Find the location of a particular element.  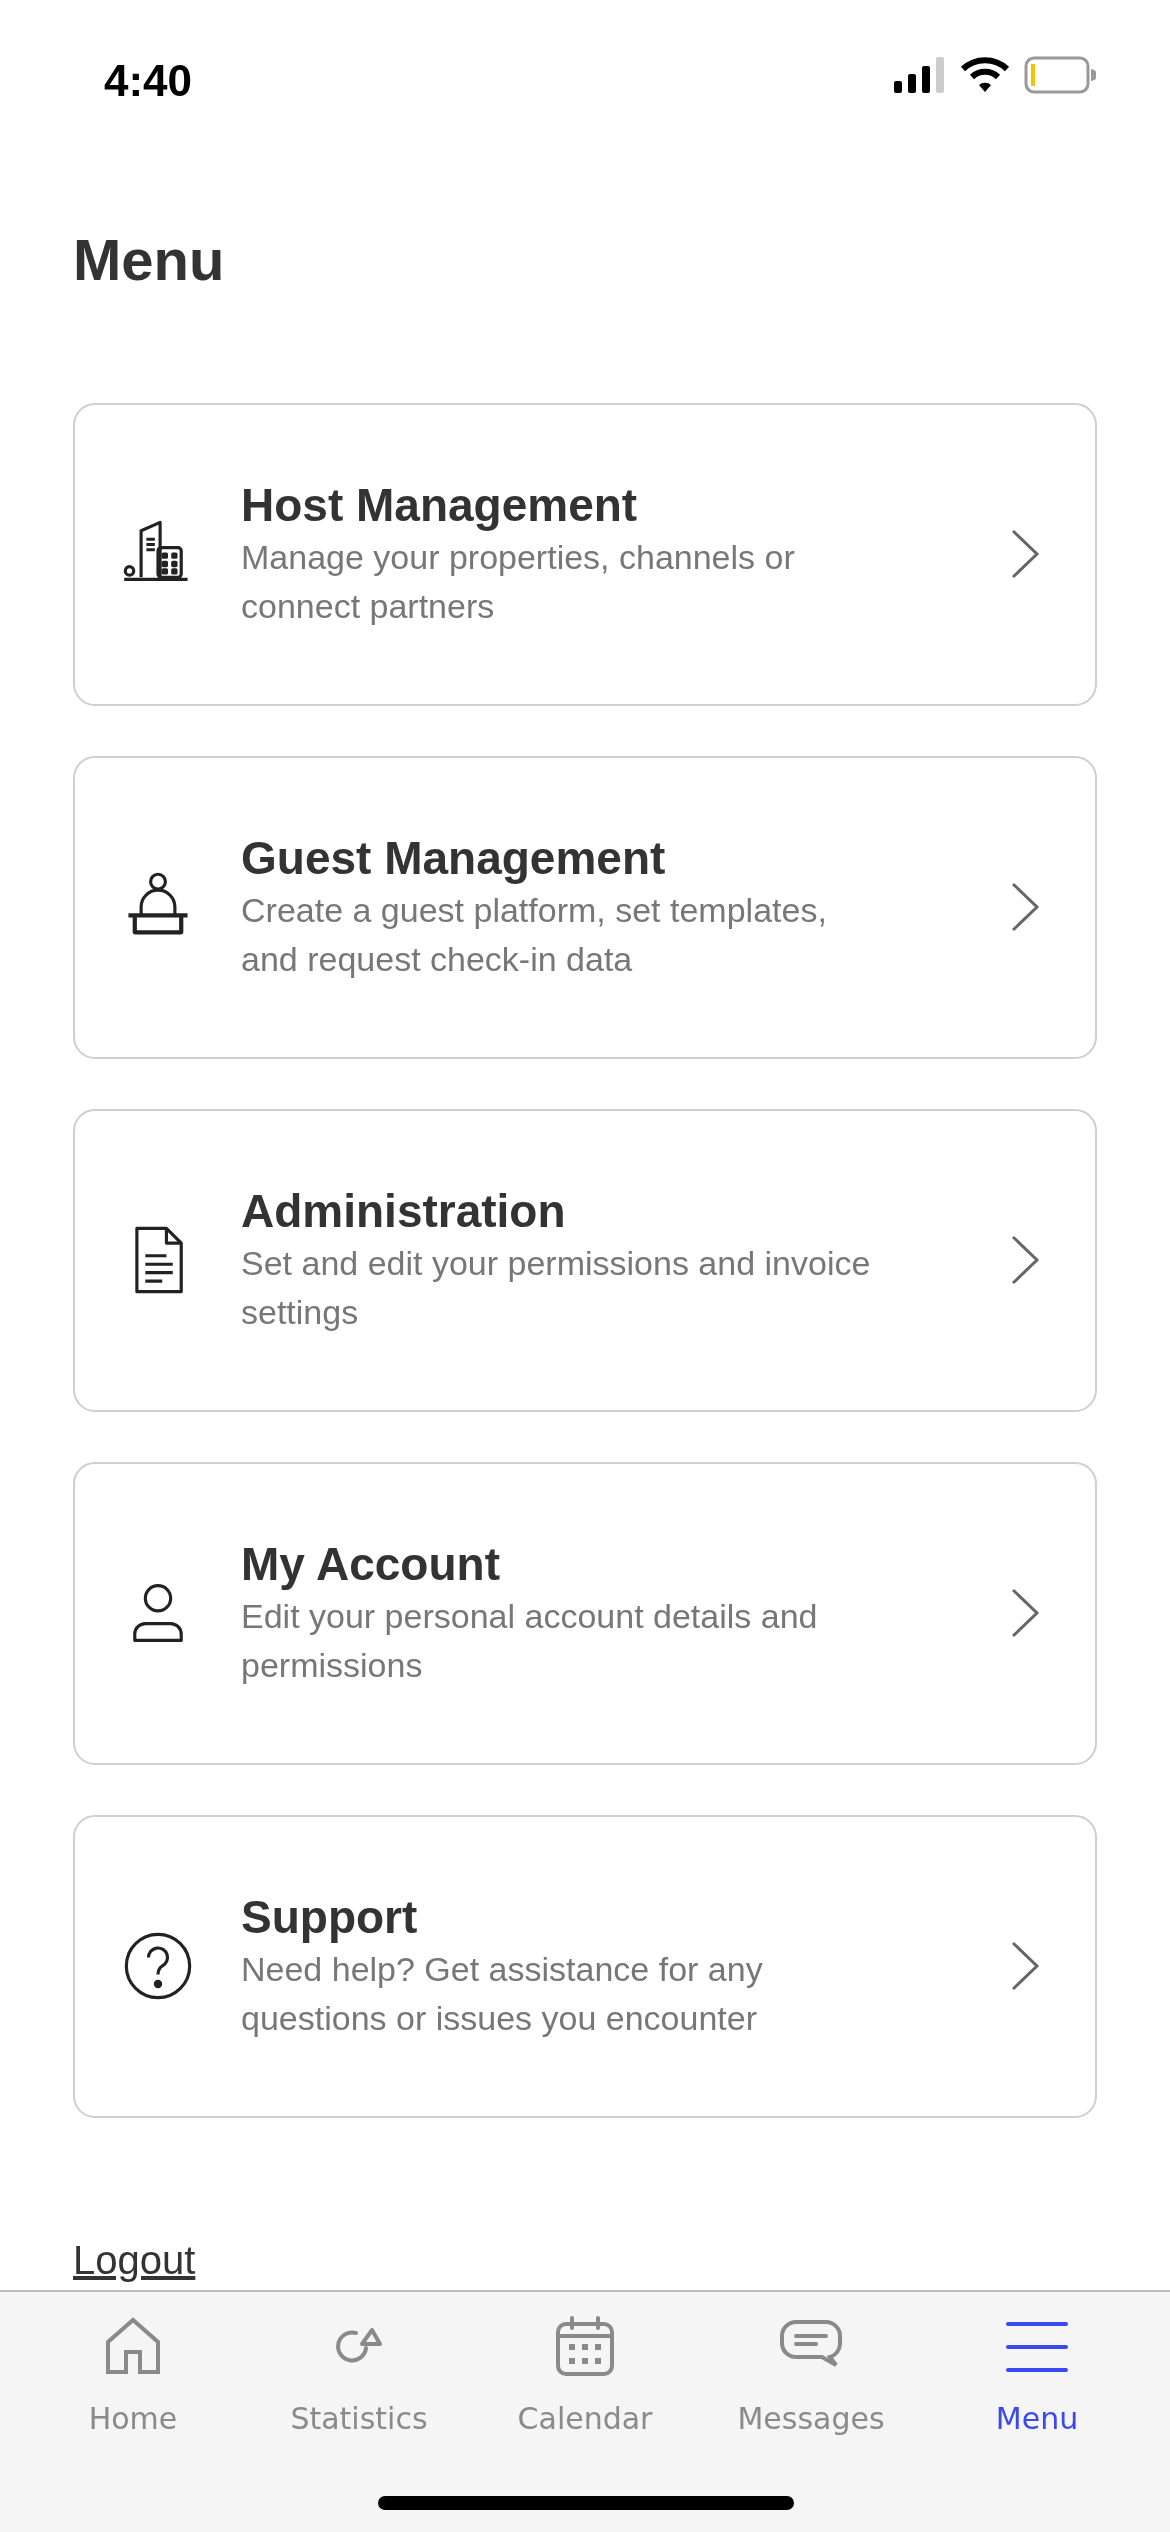

card-title: Host Management is located at coordinates (440, 505).